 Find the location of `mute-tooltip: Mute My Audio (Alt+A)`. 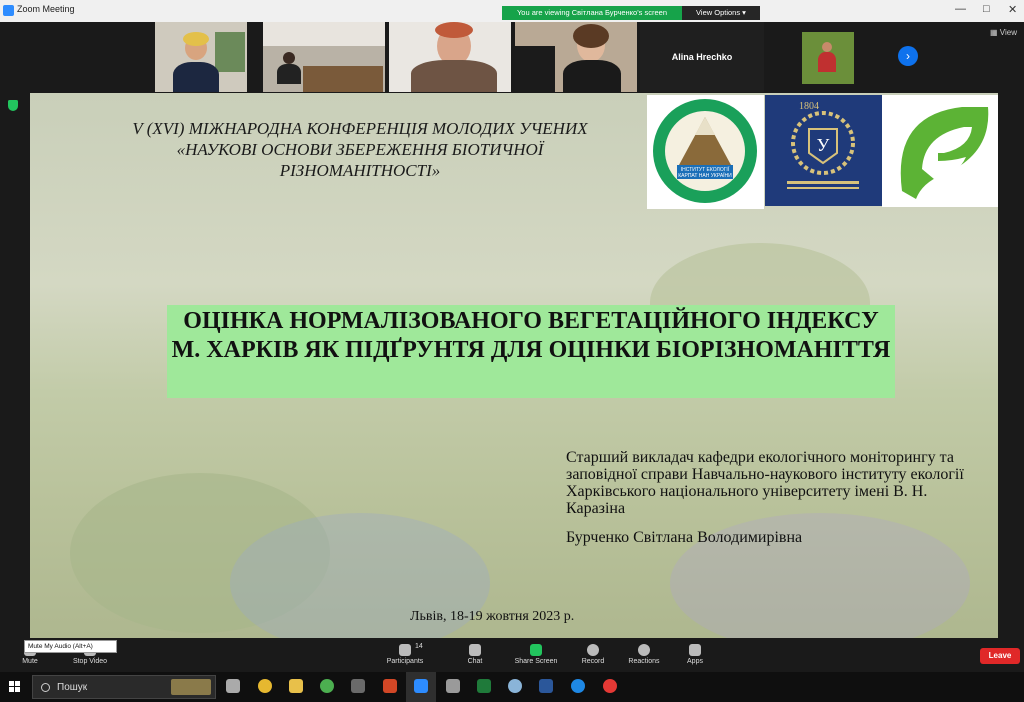

mute-tooltip: Mute My Audio (Alt+A) is located at coordinates (70, 646).